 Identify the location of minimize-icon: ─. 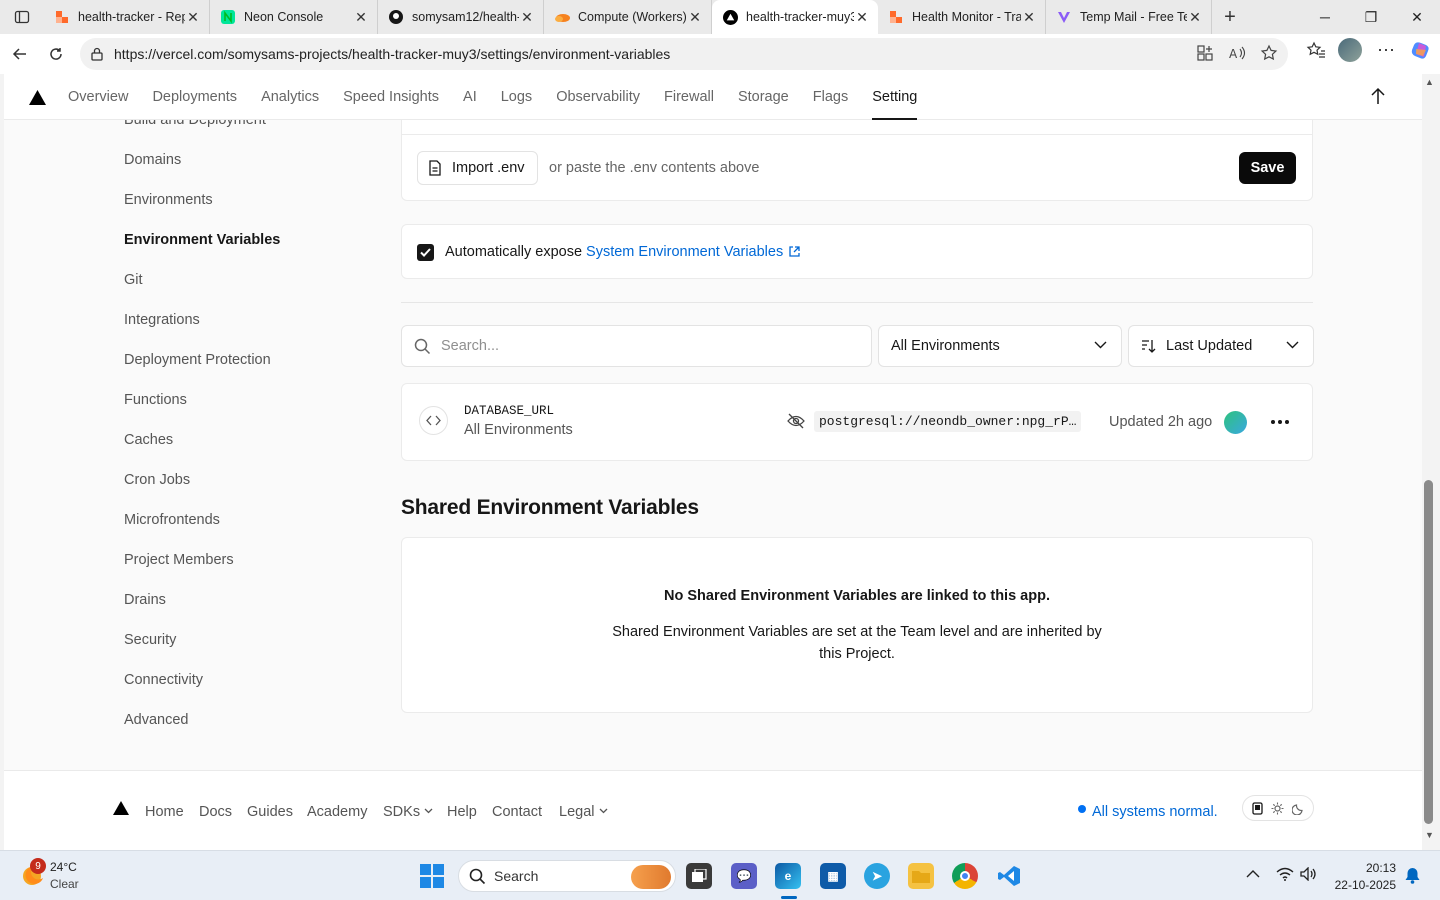
(1325, 17).